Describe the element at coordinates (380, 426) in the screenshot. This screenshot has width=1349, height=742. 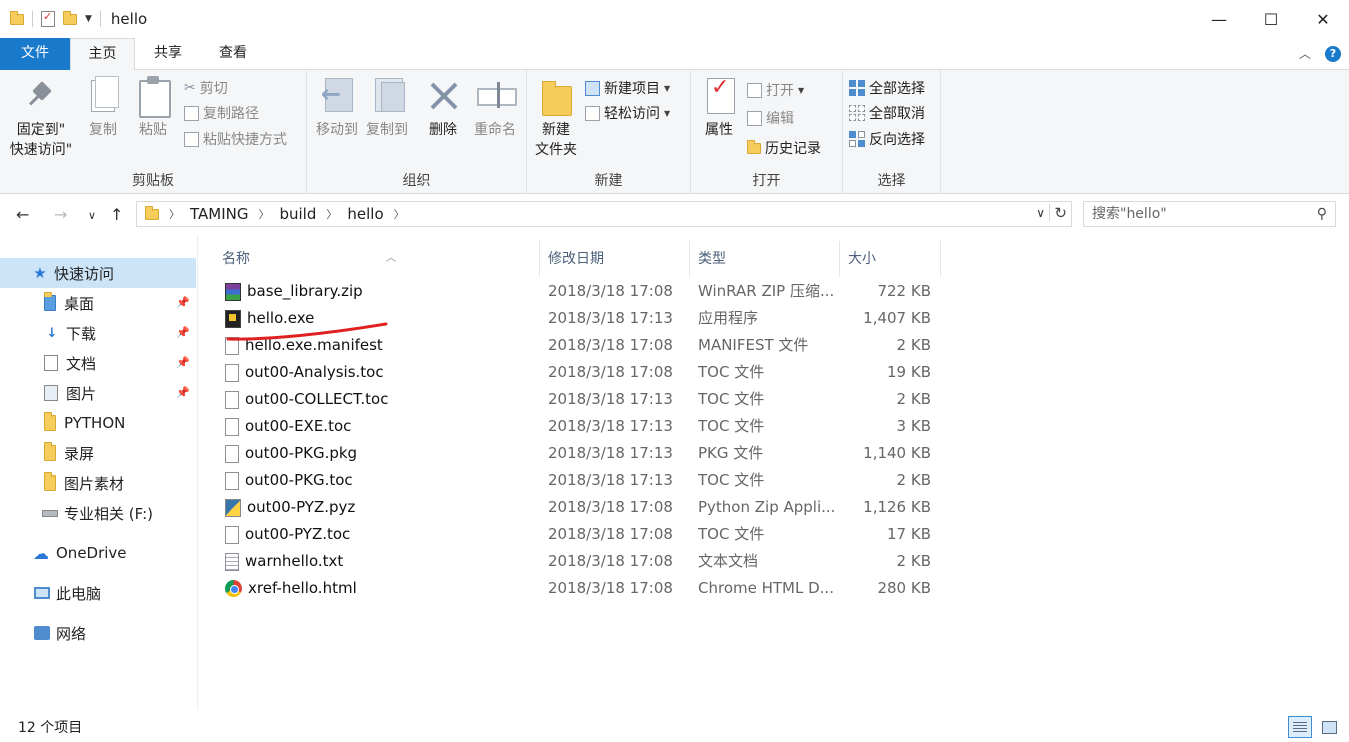
I see `file-name-cell: out00-EXE.toc` at that location.